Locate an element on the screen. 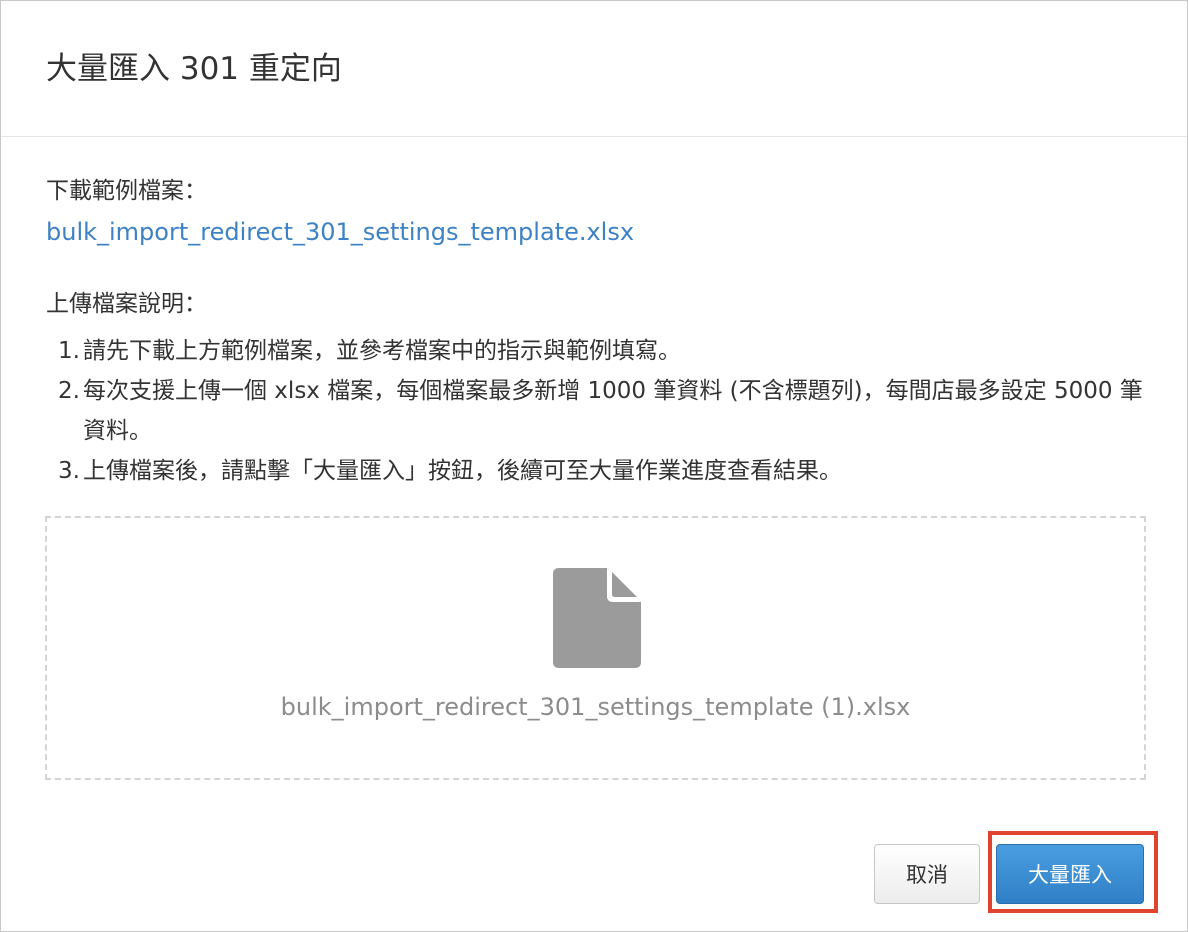 This screenshot has width=1188, height=932. instruction-item: 1. 請先下載上方範例檔案，並參考檔案中的指示與範例填寫。 is located at coordinates (601, 351).